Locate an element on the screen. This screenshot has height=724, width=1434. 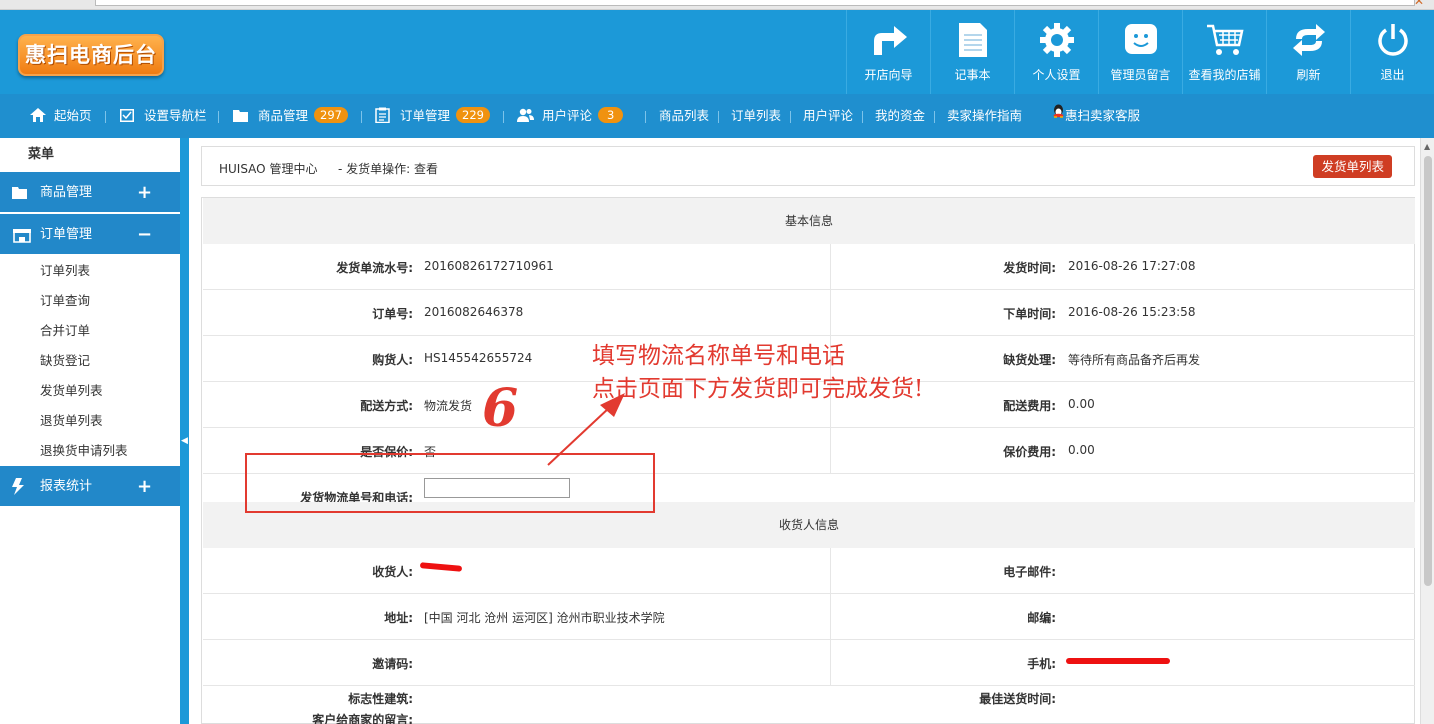
field-label: 电子邮件: is located at coordinates (1029, 572).